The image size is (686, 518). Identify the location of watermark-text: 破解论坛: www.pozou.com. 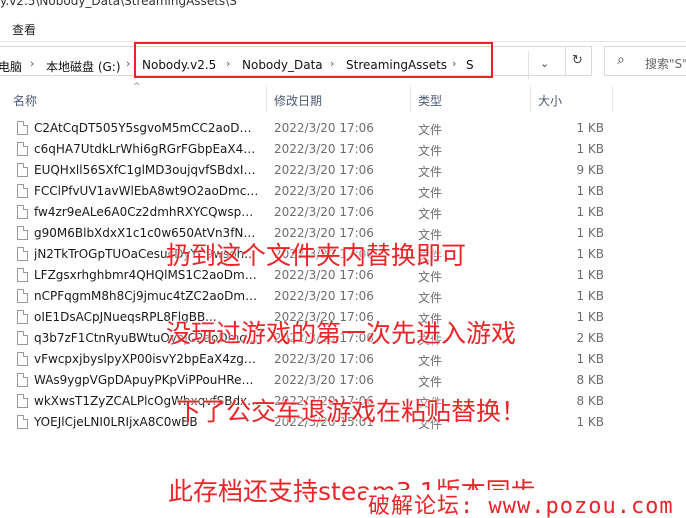
(521, 506).